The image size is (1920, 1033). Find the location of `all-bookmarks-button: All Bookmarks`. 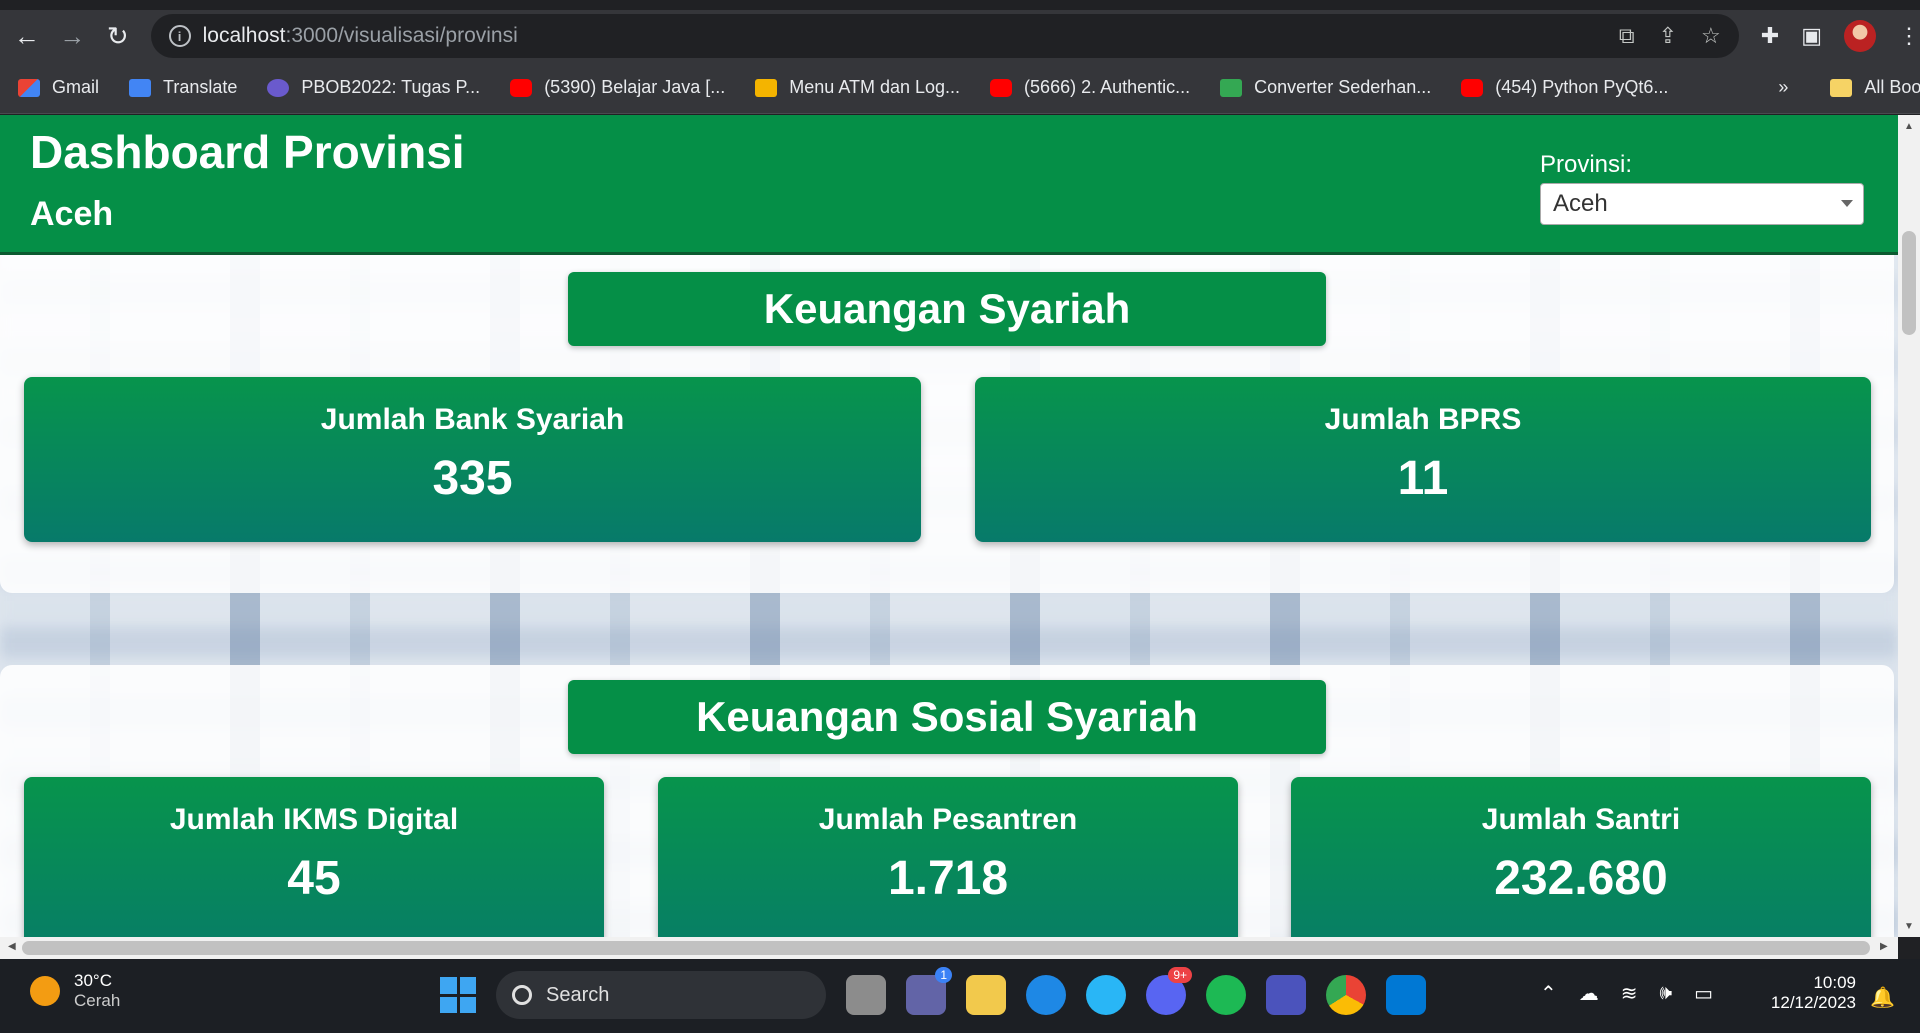

all-bookmarks-button: All Bookmarks is located at coordinates (1875, 87).